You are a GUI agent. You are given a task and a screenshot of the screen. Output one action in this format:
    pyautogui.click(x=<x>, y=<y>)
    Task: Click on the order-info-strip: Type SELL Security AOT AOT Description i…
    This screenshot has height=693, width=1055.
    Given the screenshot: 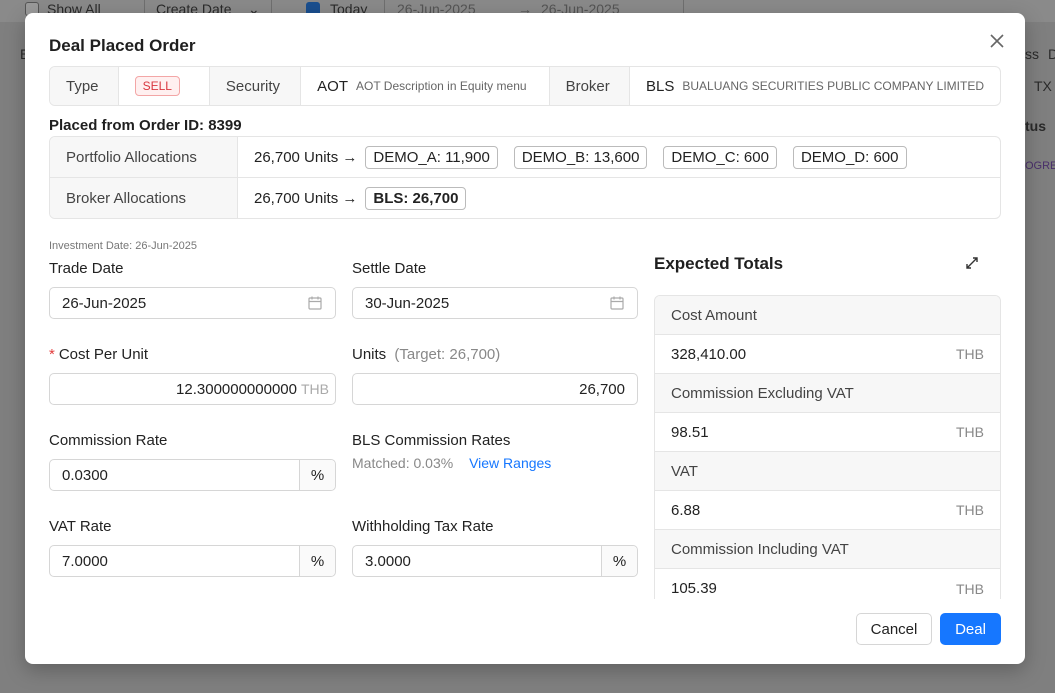 What is the action you would take?
    pyautogui.click(x=525, y=86)
    